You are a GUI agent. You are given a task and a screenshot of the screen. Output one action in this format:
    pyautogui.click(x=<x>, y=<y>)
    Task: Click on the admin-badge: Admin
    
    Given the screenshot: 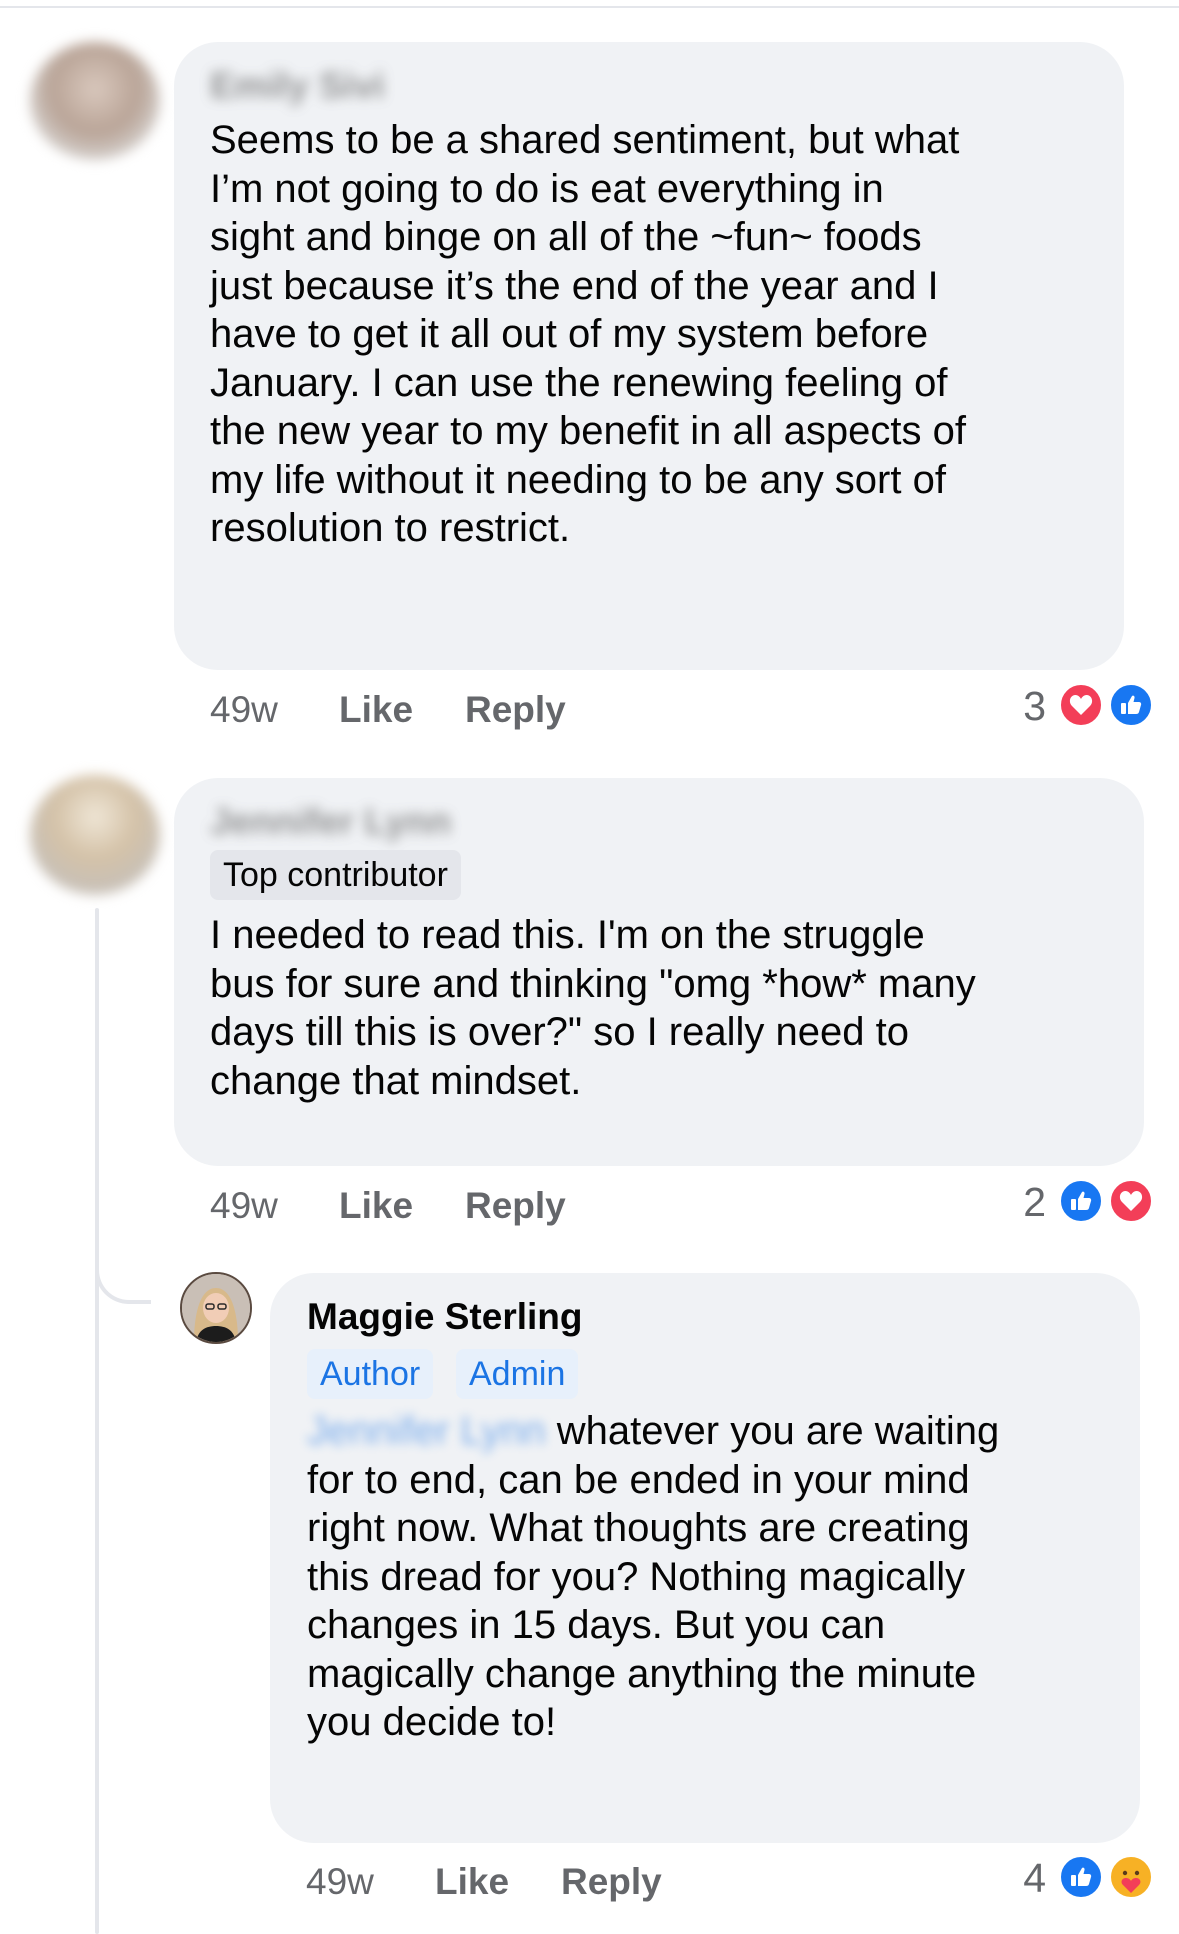 What is the action you would take?
    pyautogui.click(x=517, y=1374)
    